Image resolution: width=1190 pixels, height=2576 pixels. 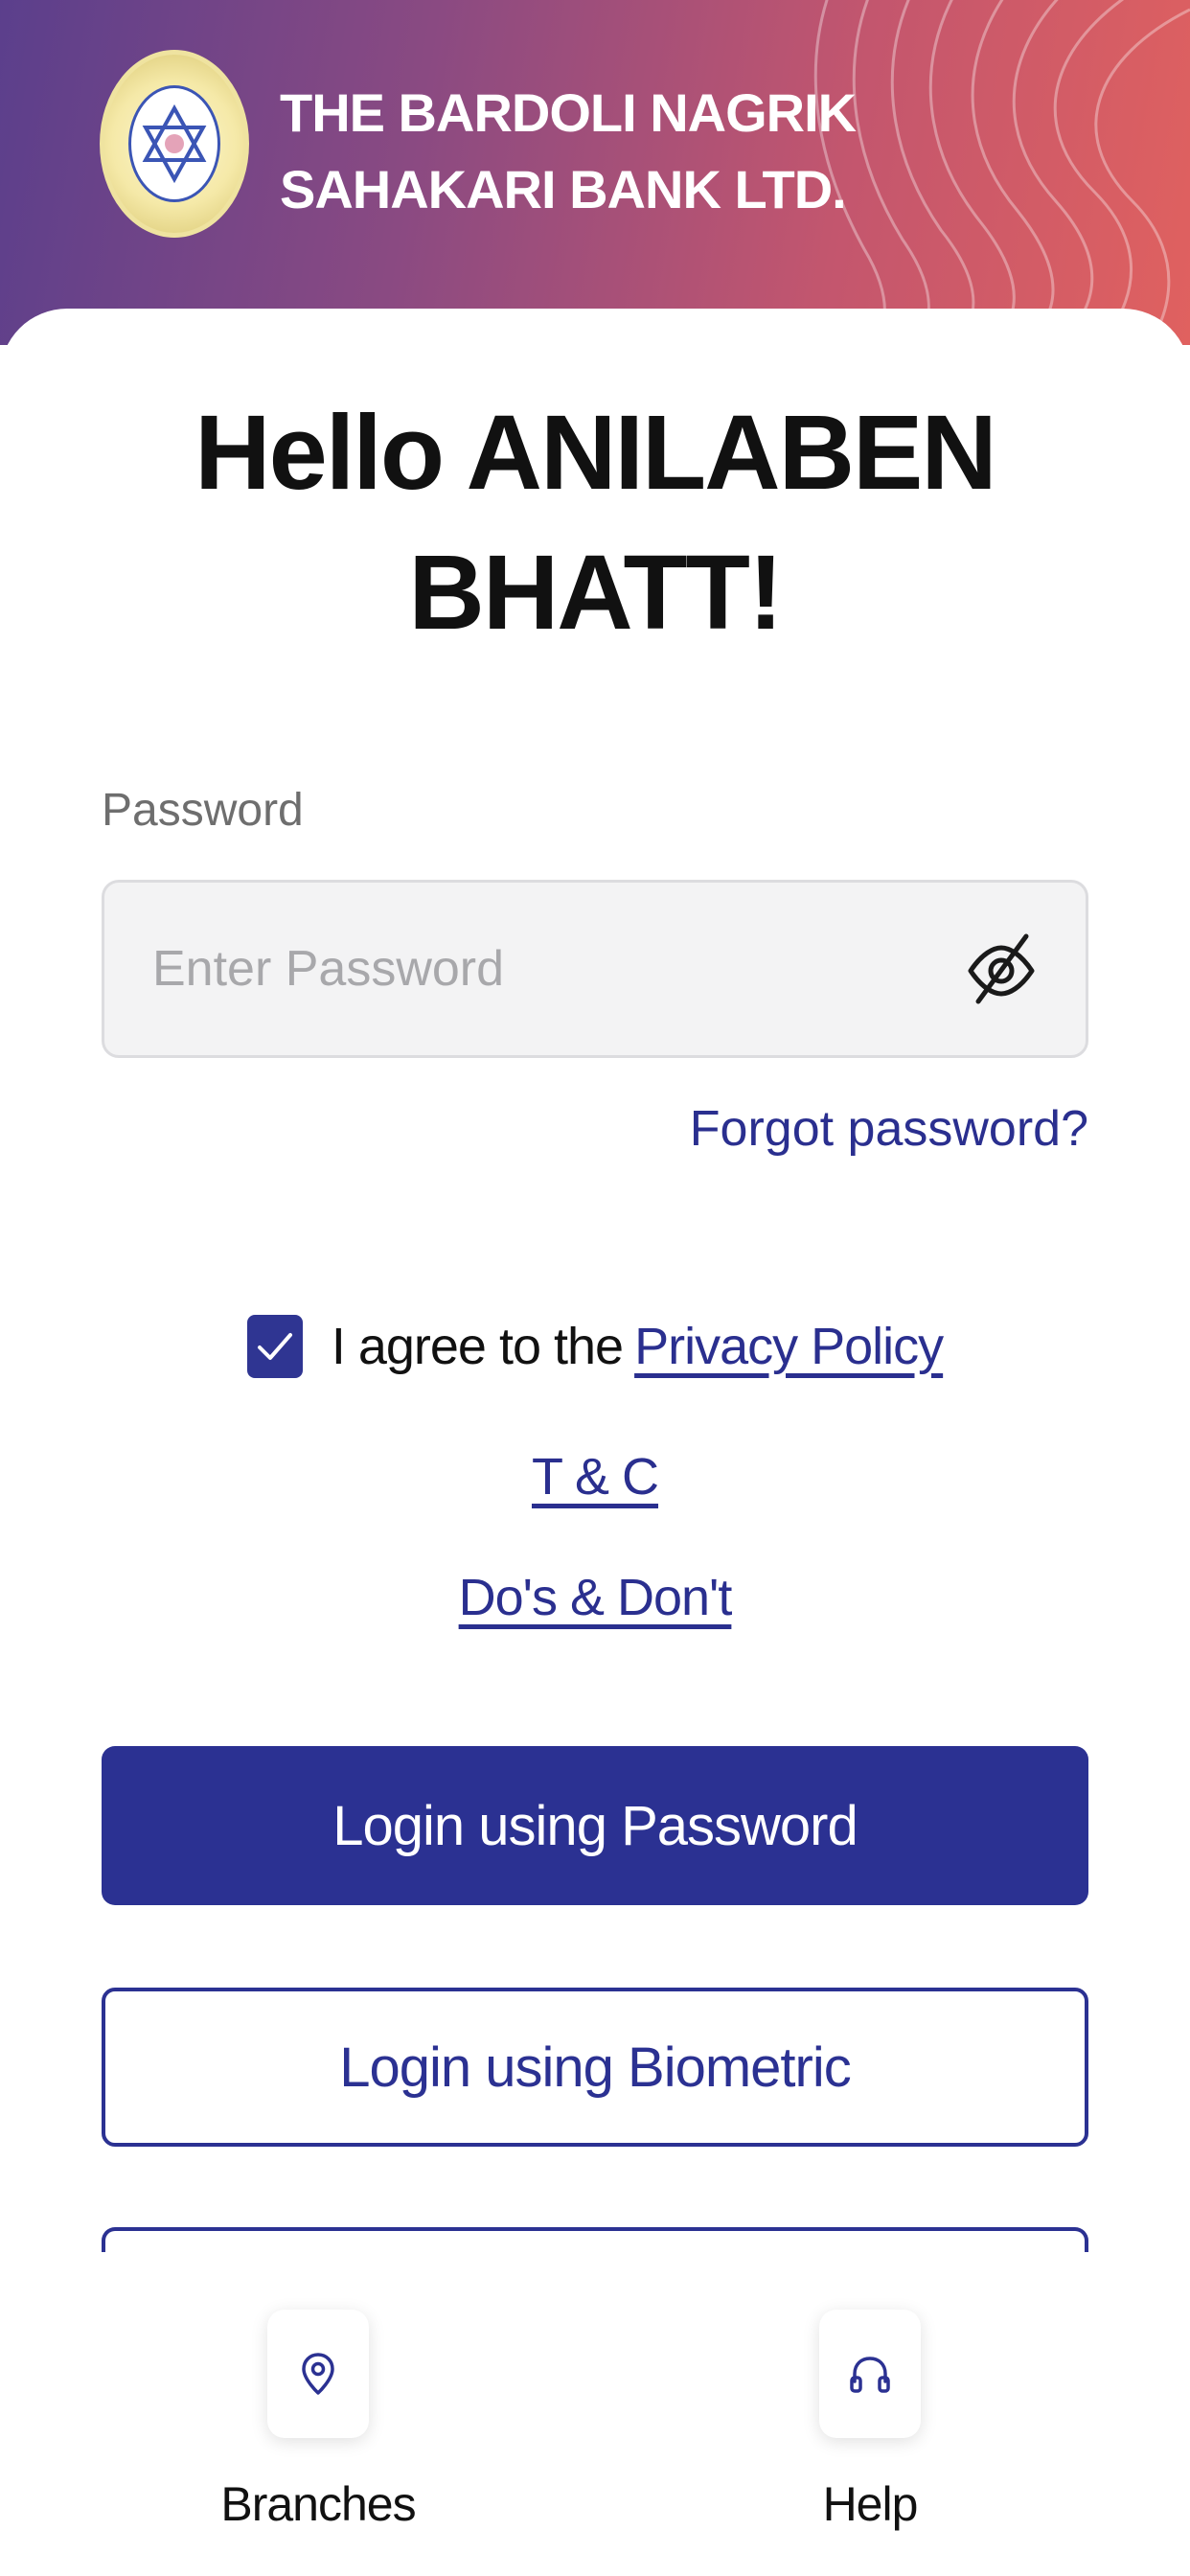 I want to click on star-emblem-icon, so click(x=175, y=144).